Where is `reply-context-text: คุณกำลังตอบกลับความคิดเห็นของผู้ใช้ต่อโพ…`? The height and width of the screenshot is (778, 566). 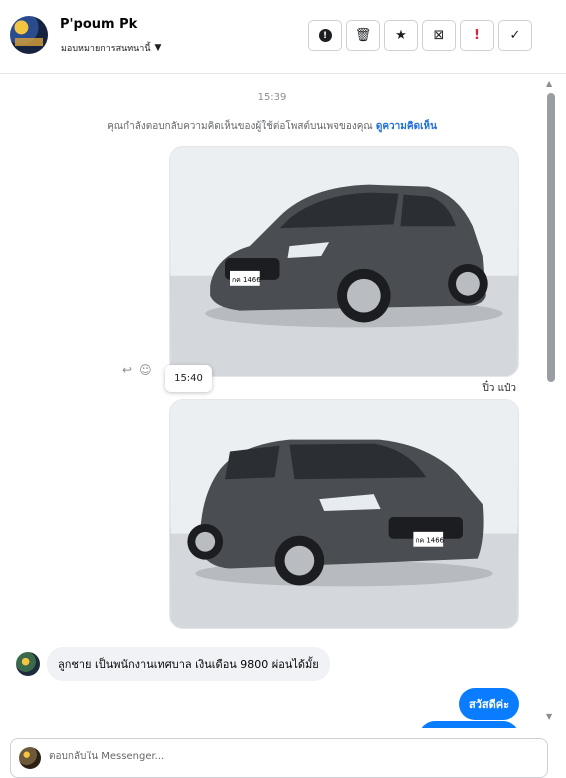 reply-context-text: คุณกำลังตอบกลับความคิดเห็นของผู้ใช้ต่อโพ… is located at coordinates (240, 126).